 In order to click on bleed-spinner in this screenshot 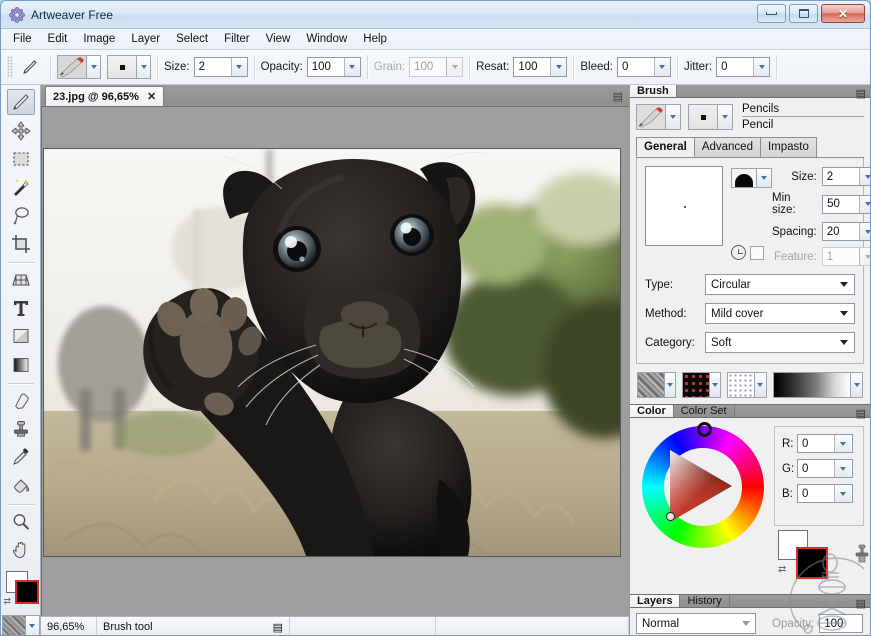, I will do `click(661, 67)`.